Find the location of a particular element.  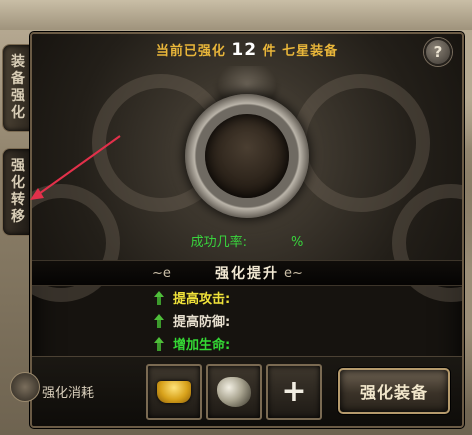

gold-ingot-icon is located at coordinates (174, 392).